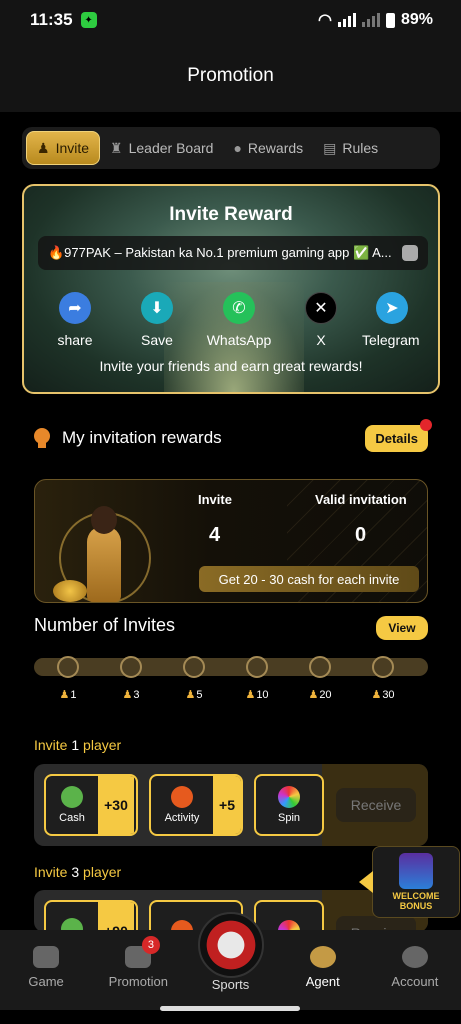 This screenshot has height=1024, width=461. Describe the element at coordinates (46, 970) in the screenshot. I see `nav-game: Game` at that location.